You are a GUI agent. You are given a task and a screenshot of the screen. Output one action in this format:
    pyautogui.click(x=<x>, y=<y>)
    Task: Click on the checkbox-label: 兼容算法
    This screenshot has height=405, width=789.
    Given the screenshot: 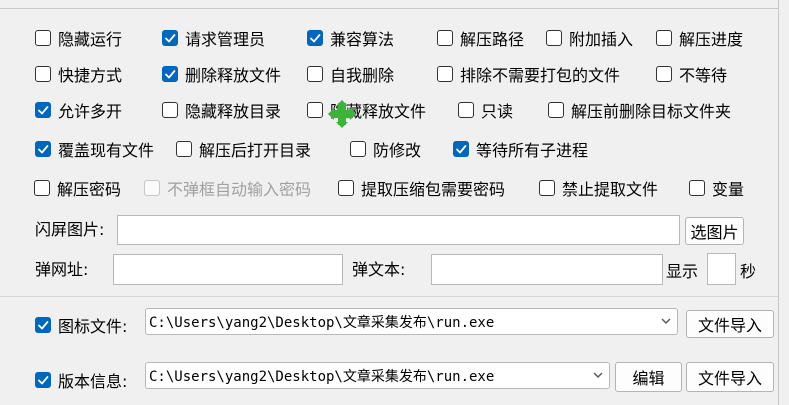 What is the action you would take?
    pyautogui.click(x=362, y=39)
    